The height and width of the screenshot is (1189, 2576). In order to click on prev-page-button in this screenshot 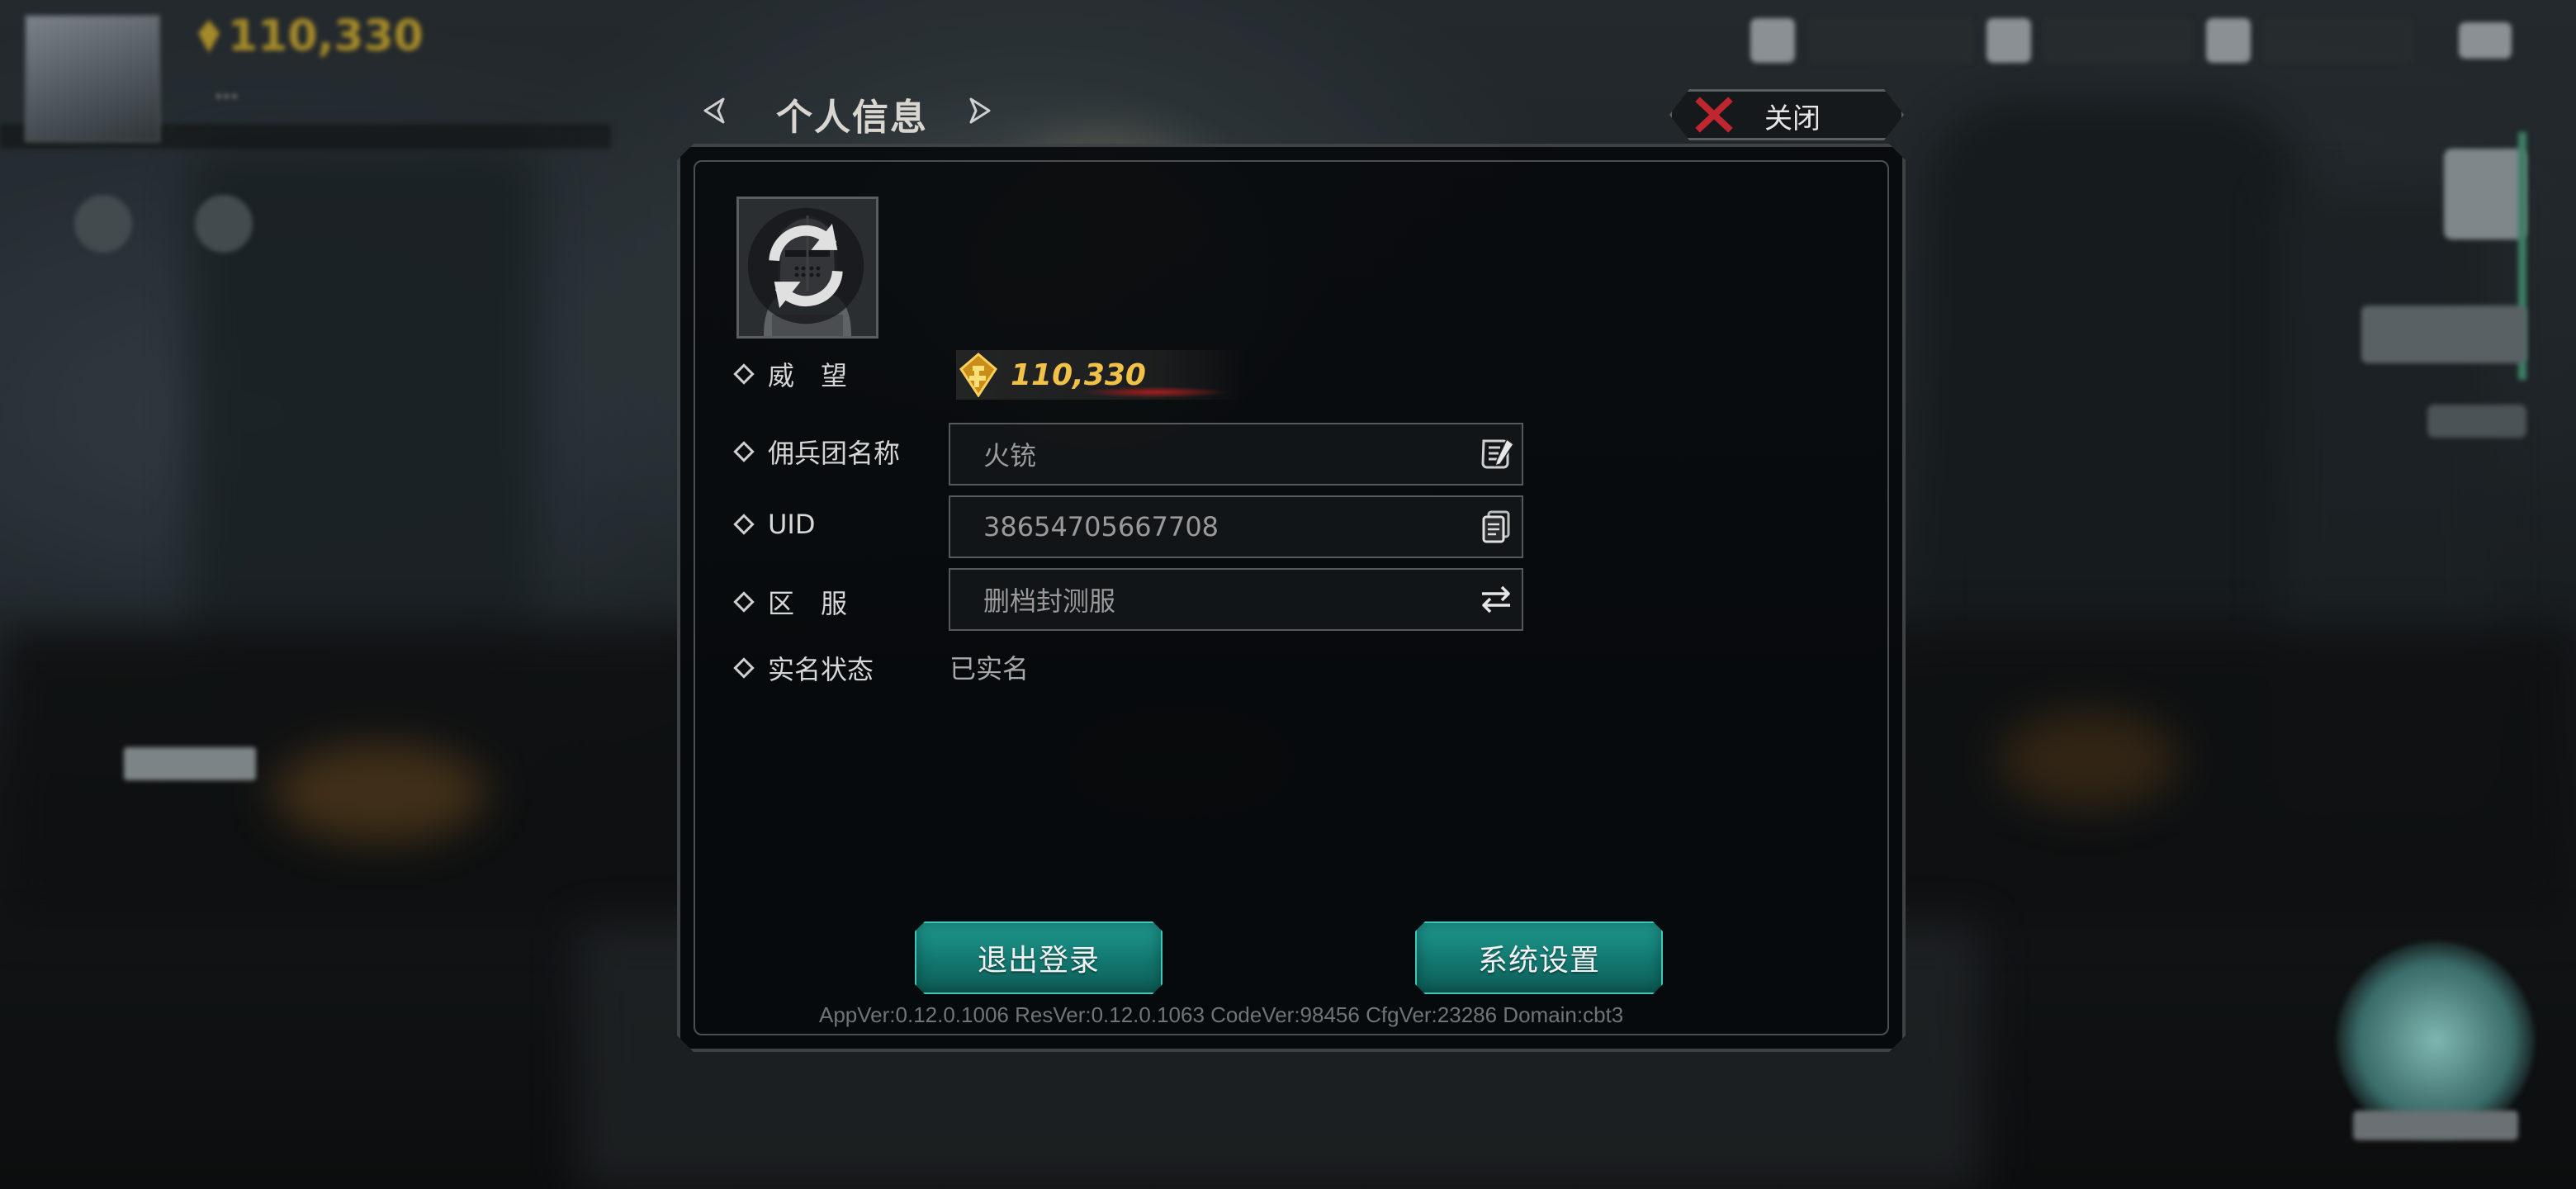, I will do `click(715, 110)`.